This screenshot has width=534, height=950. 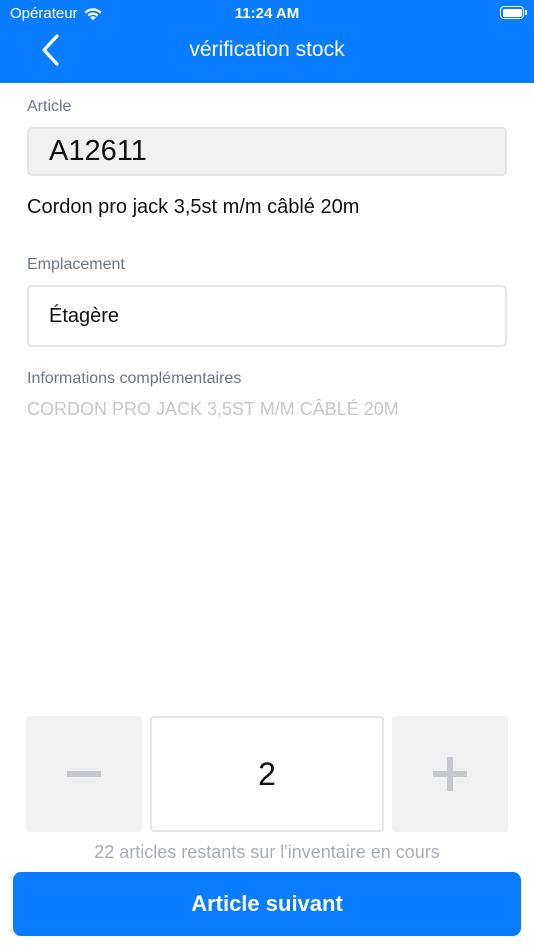 I want to click on article-code-field: A12611, so click(x=267, y=151).